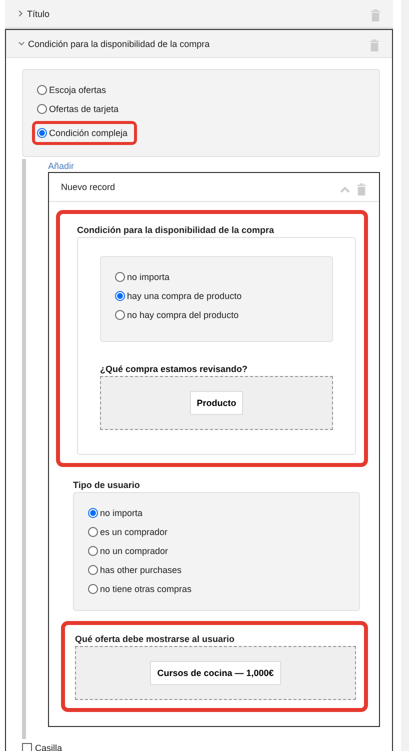 The image size is (409, 751). I want to click on section-label: Tipo de usuario, so click(106, 485).